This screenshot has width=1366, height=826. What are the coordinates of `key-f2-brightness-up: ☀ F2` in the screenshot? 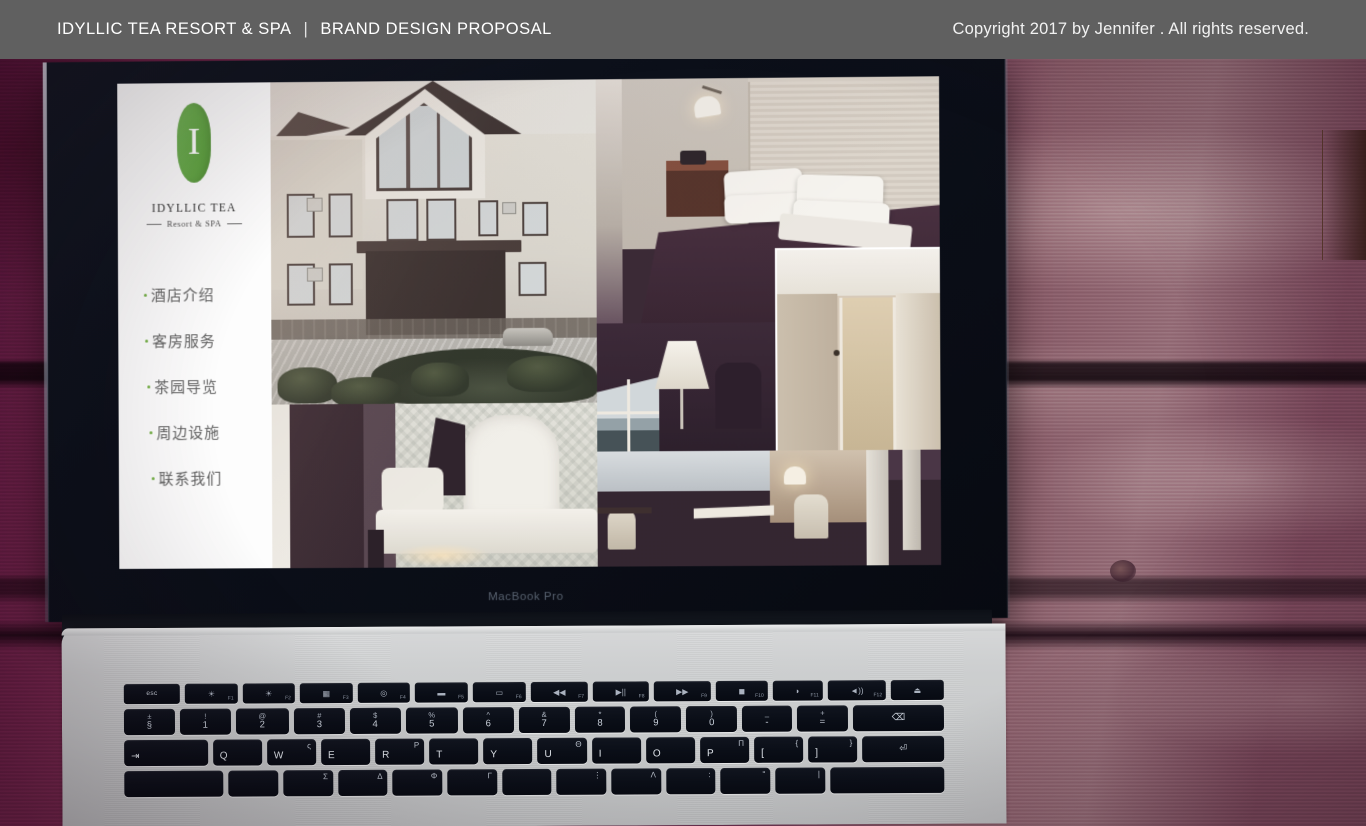 It's located at (268, 693).